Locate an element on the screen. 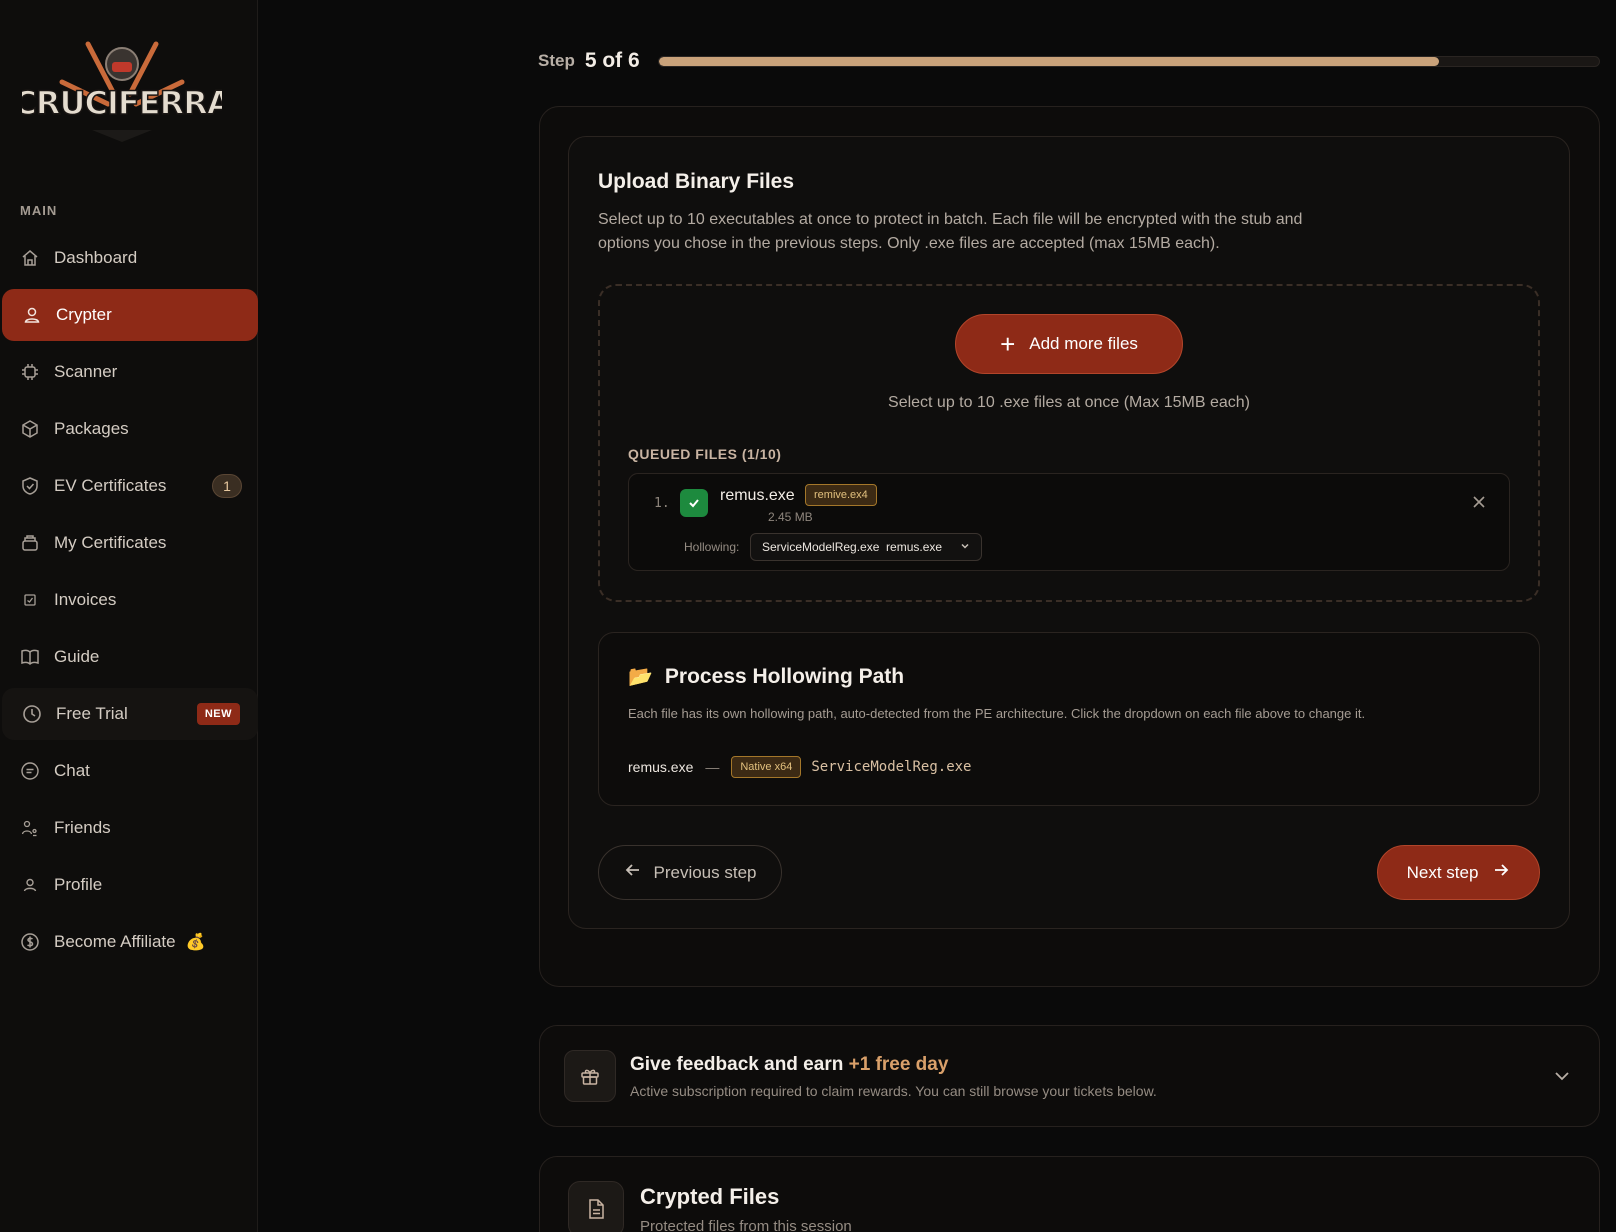 The width and height of the screenshot is (1616, 1232). new-badge: NEW is located at coordinates (218, 714).